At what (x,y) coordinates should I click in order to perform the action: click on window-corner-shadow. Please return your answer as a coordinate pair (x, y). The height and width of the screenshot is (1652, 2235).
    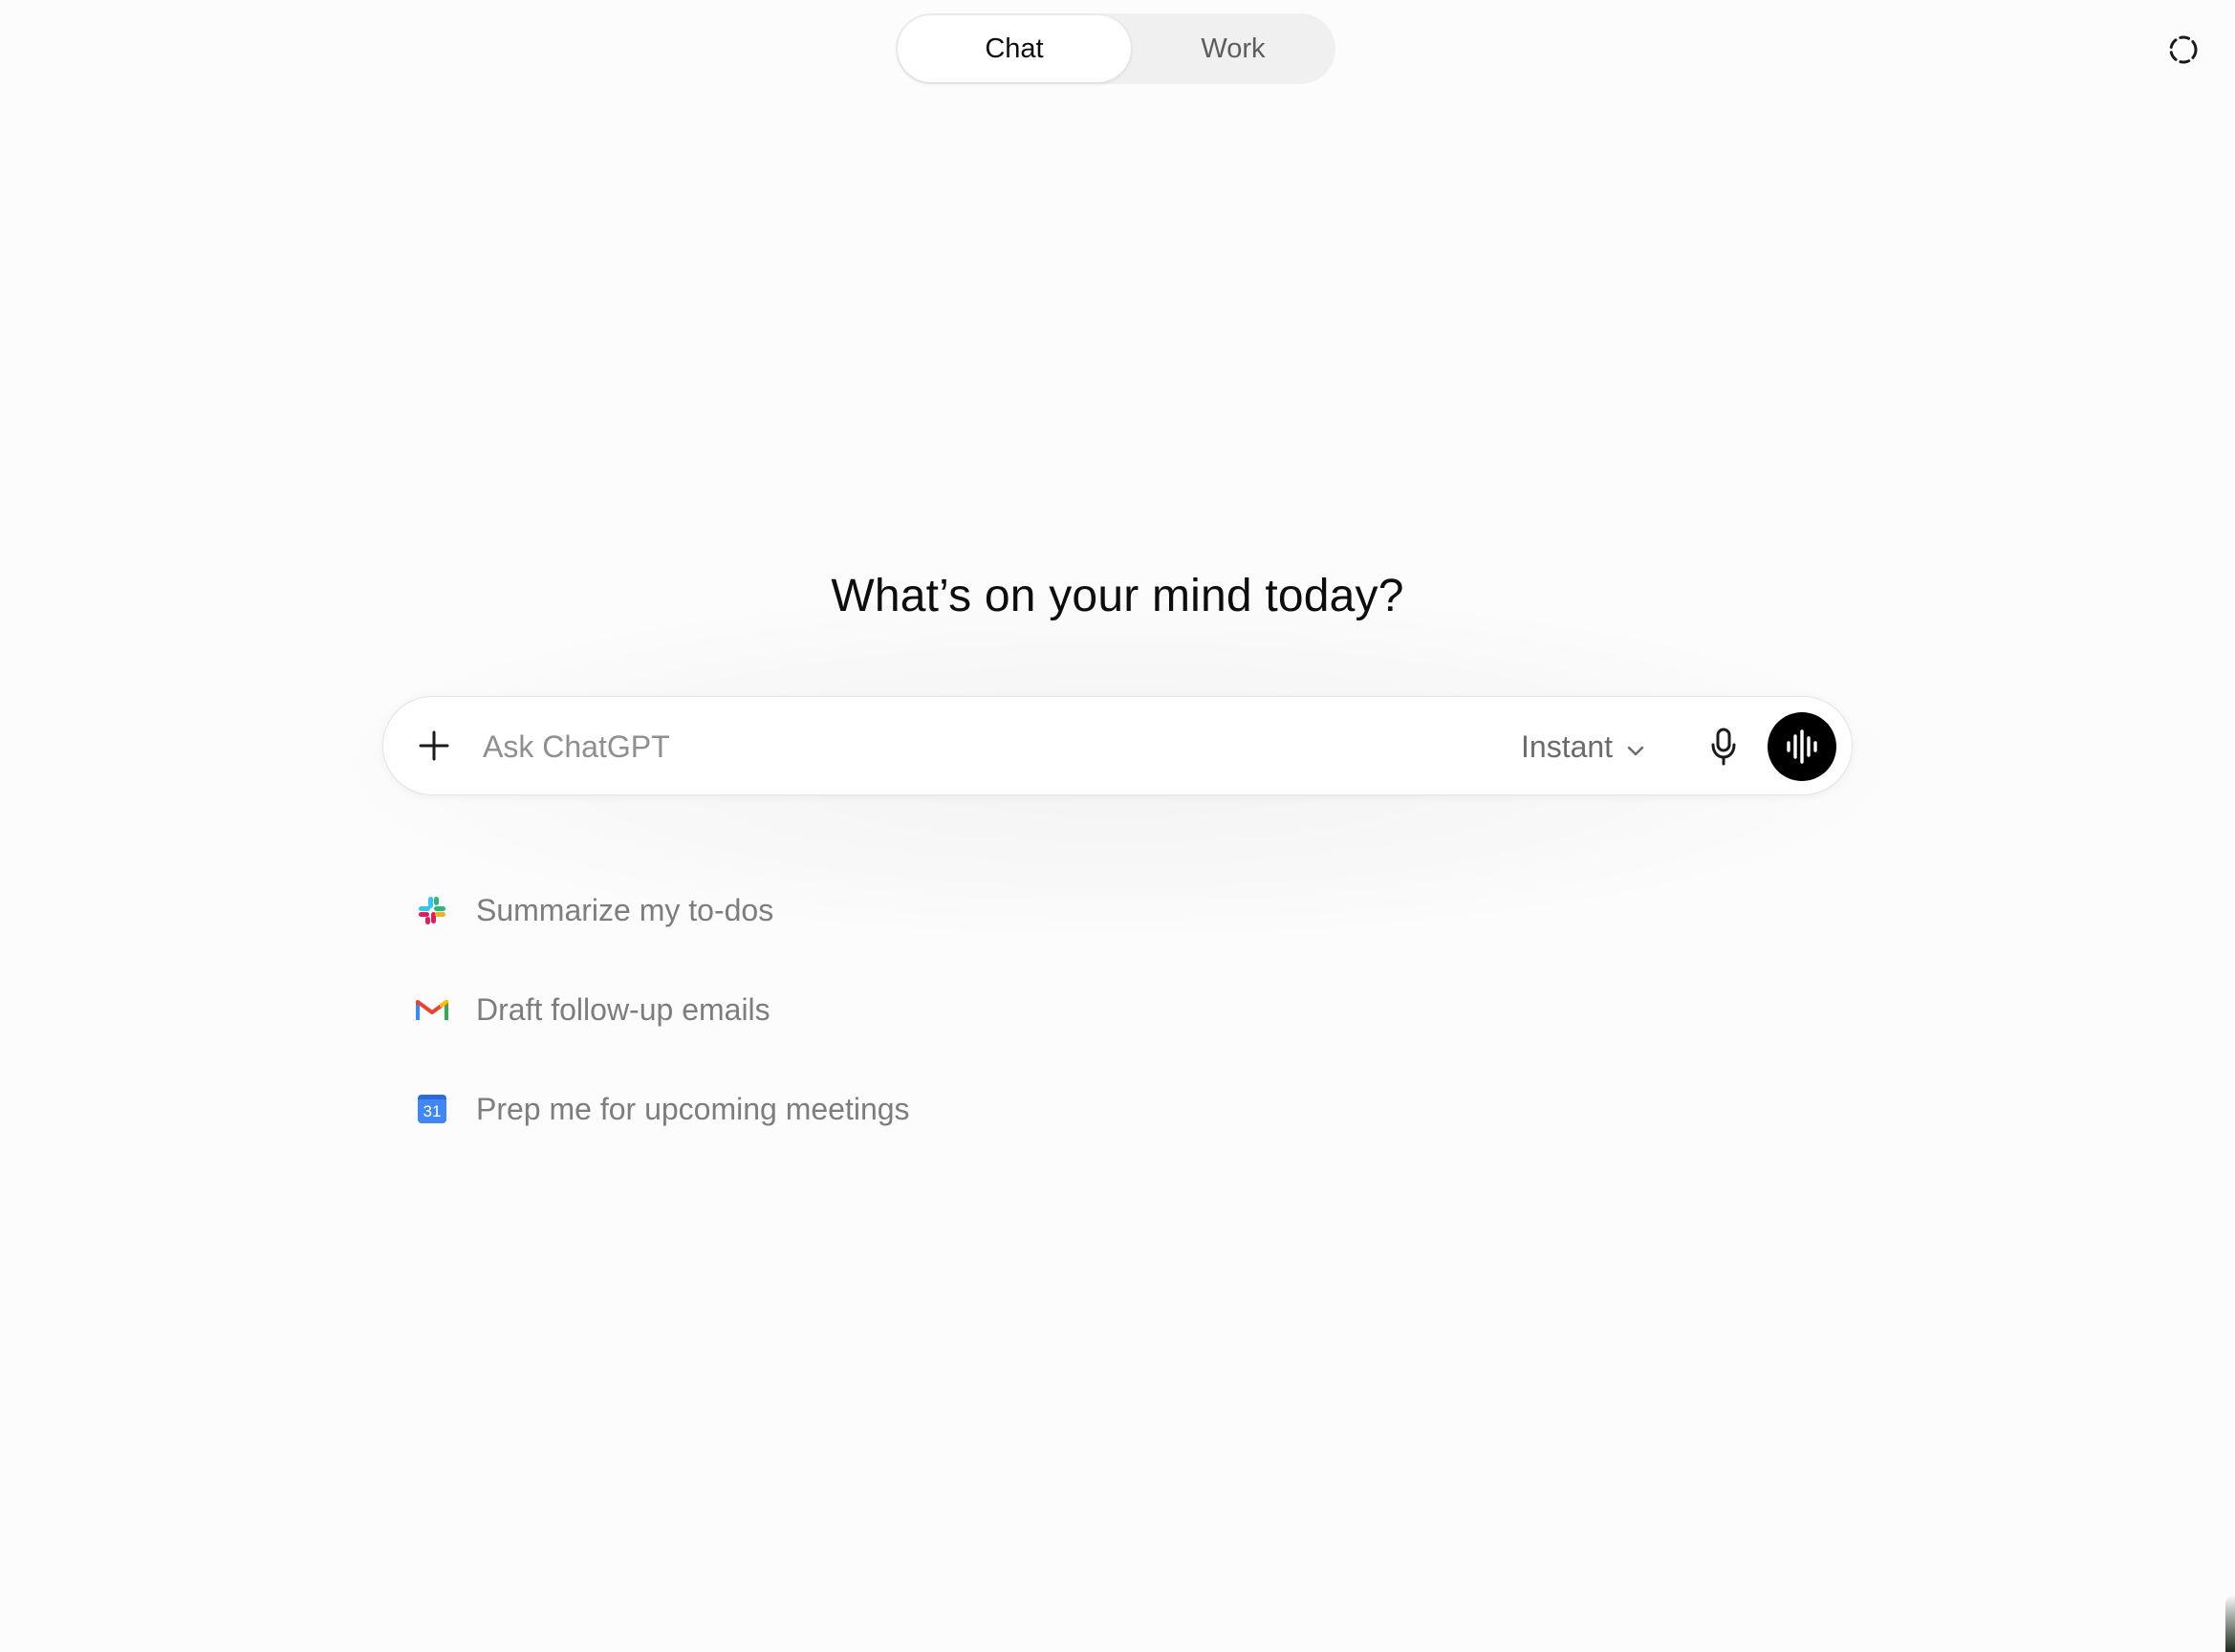
    Looking at the image, I should click on (2230, 1623).